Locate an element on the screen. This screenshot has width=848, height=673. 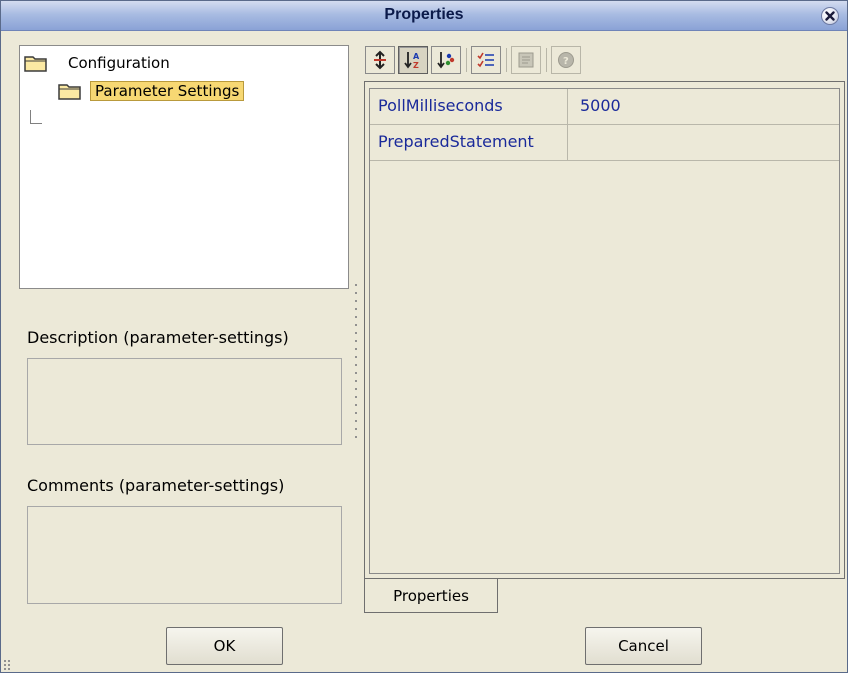
panel-splitter is located at coordinates (356, 361).